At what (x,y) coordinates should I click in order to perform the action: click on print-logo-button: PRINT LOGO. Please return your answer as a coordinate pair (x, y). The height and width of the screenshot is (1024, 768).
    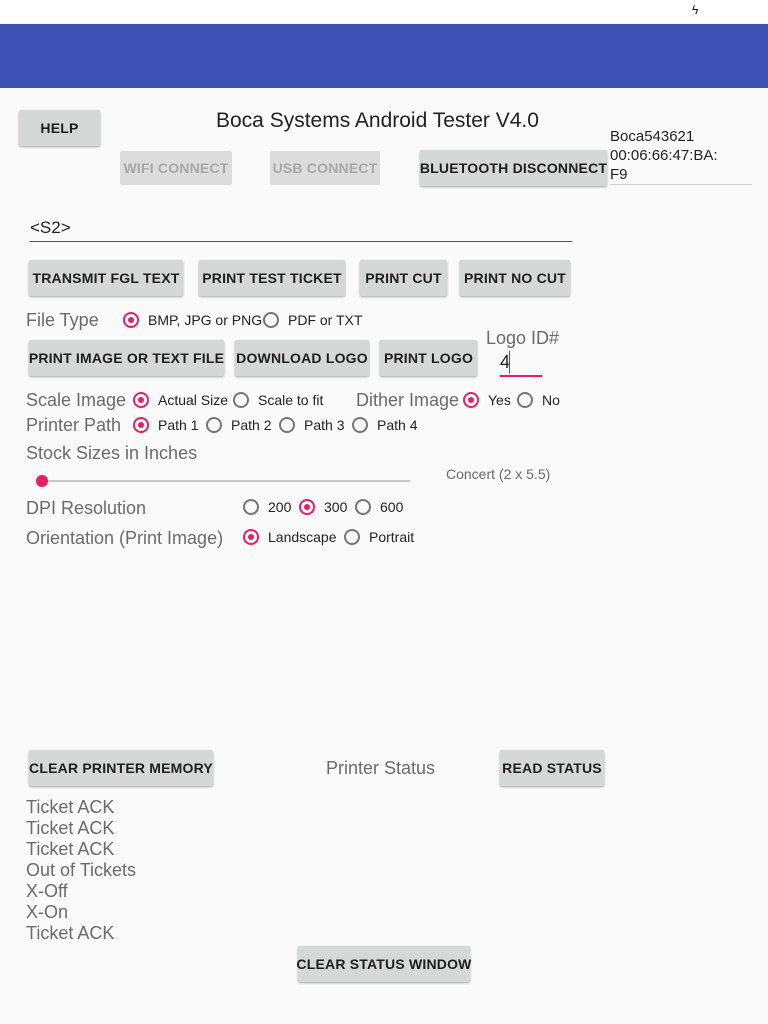
    Looking at the image, I should click on (428, 358).